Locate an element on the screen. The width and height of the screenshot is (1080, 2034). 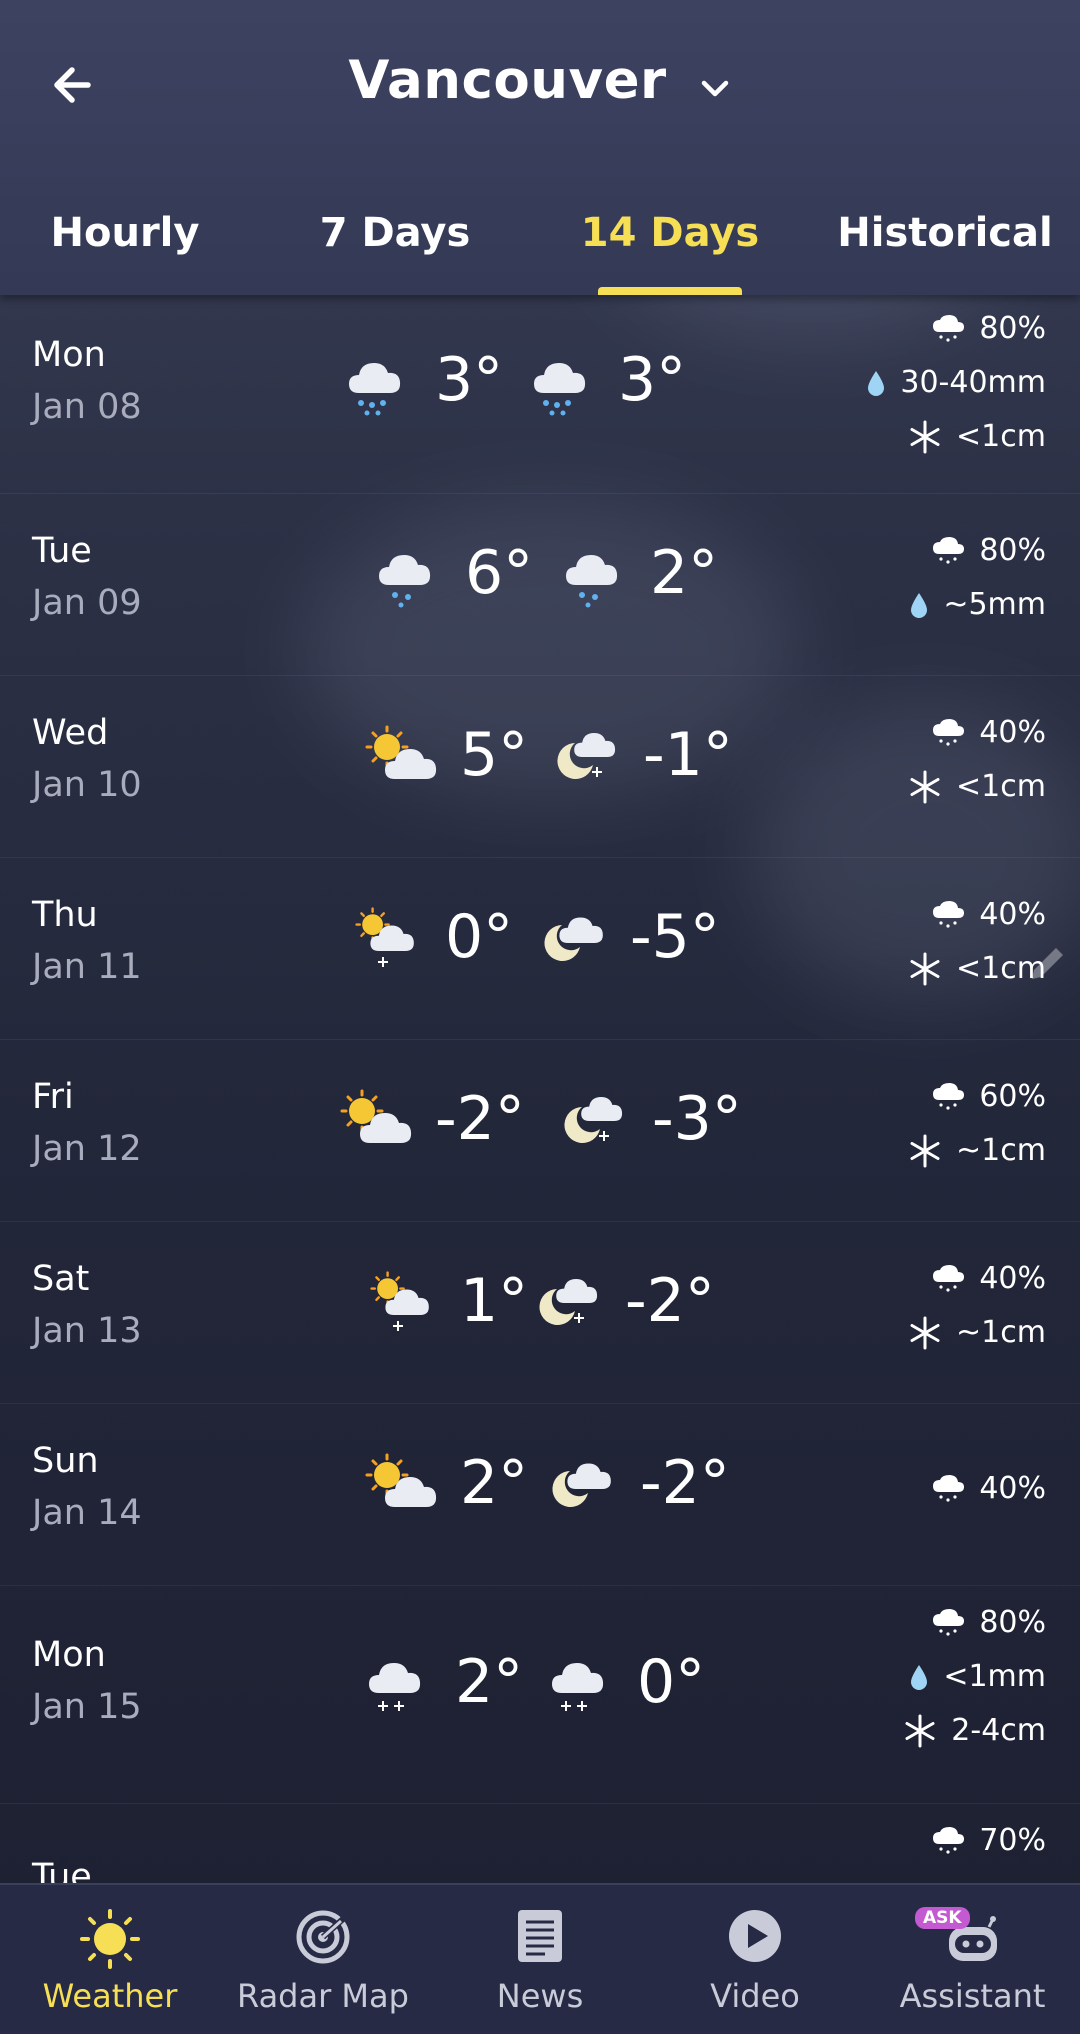
night-temperature: 0° is located at coordinates (671, 1682).